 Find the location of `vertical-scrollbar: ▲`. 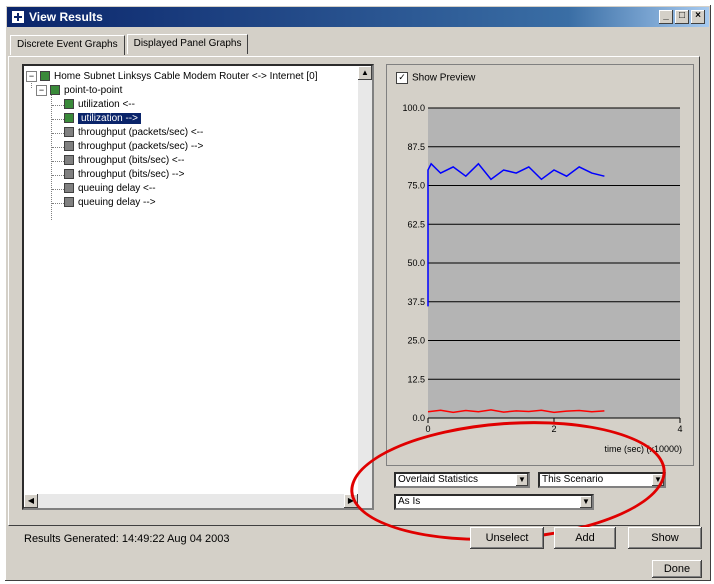

vertical-scrollbar: ▲ is located at coordinates (365, 287).